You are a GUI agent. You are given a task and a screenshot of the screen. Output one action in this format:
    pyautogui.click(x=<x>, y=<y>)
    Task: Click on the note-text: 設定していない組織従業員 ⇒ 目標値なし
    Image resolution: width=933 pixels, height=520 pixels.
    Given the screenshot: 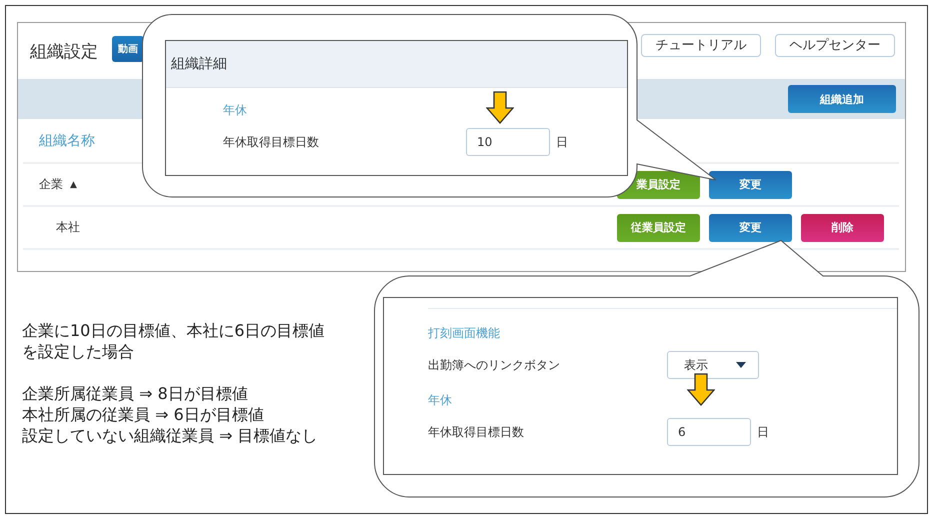 What is the action you would take?
    pyautogui.click(x=170, y=435)
    